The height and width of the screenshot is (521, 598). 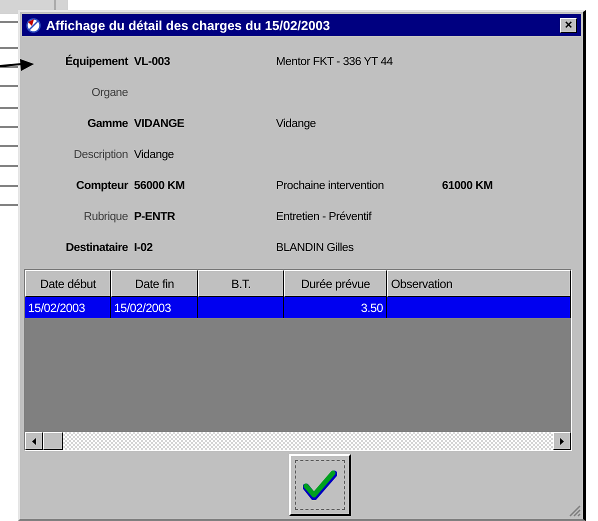 I want to click on column-header: Observation, so click(x=479, y=283).